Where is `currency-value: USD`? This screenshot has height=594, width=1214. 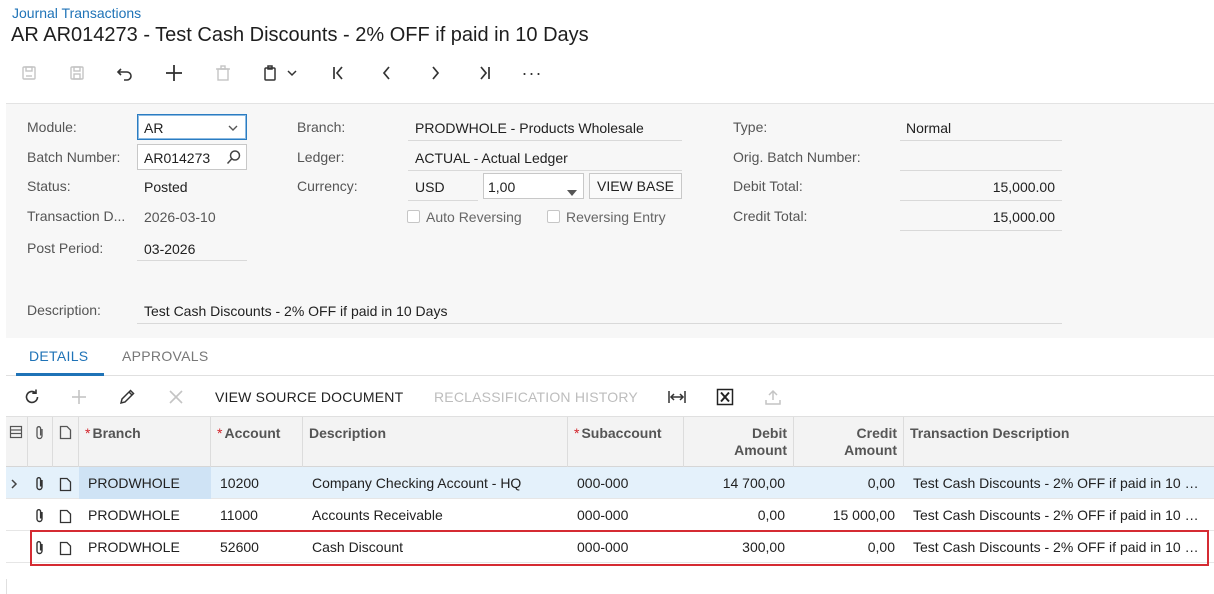
currency-value: USD is located at coordinates (430, 187).